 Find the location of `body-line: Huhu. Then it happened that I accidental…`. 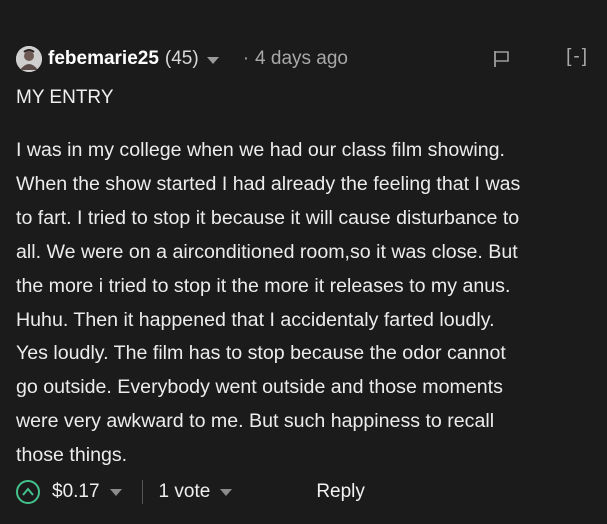

body-line: Huhu. Then it happened that I accidental… is located at coordinates (255, 319).